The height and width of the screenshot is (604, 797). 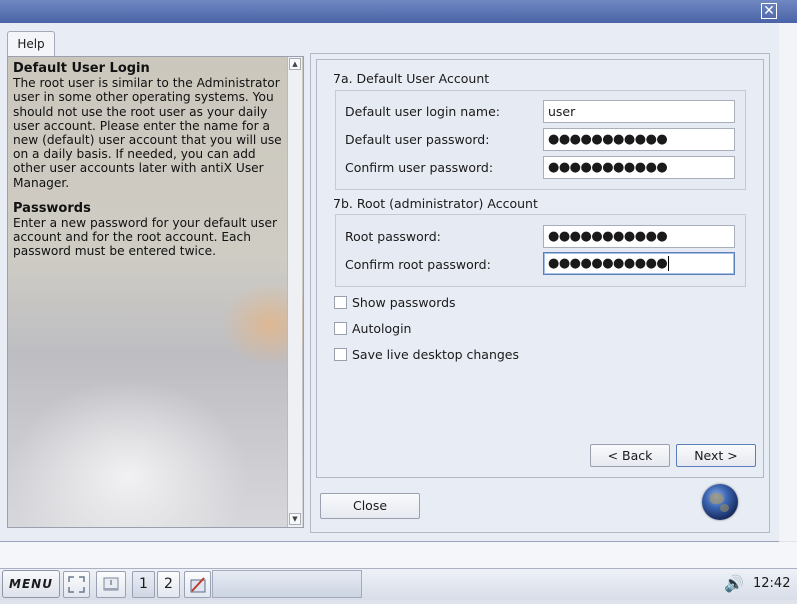 I want to click on next-button: Next >, so click(x=716, y=455).